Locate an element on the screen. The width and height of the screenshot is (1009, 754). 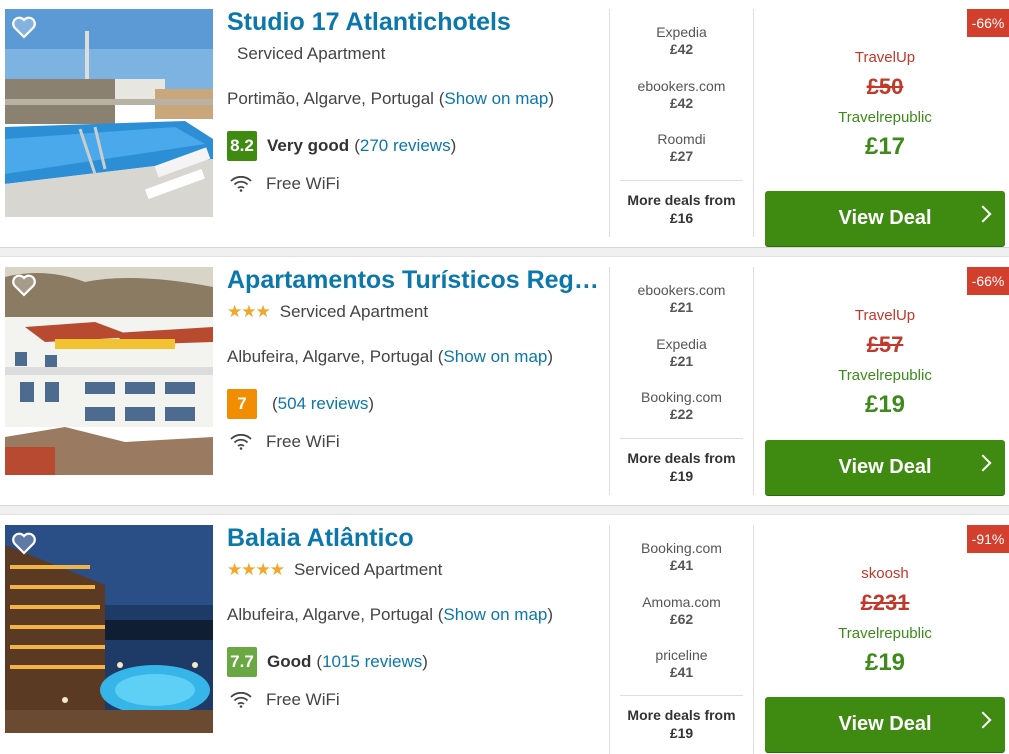
deal-item: priceline £41 is located at coordinates (681, 664).